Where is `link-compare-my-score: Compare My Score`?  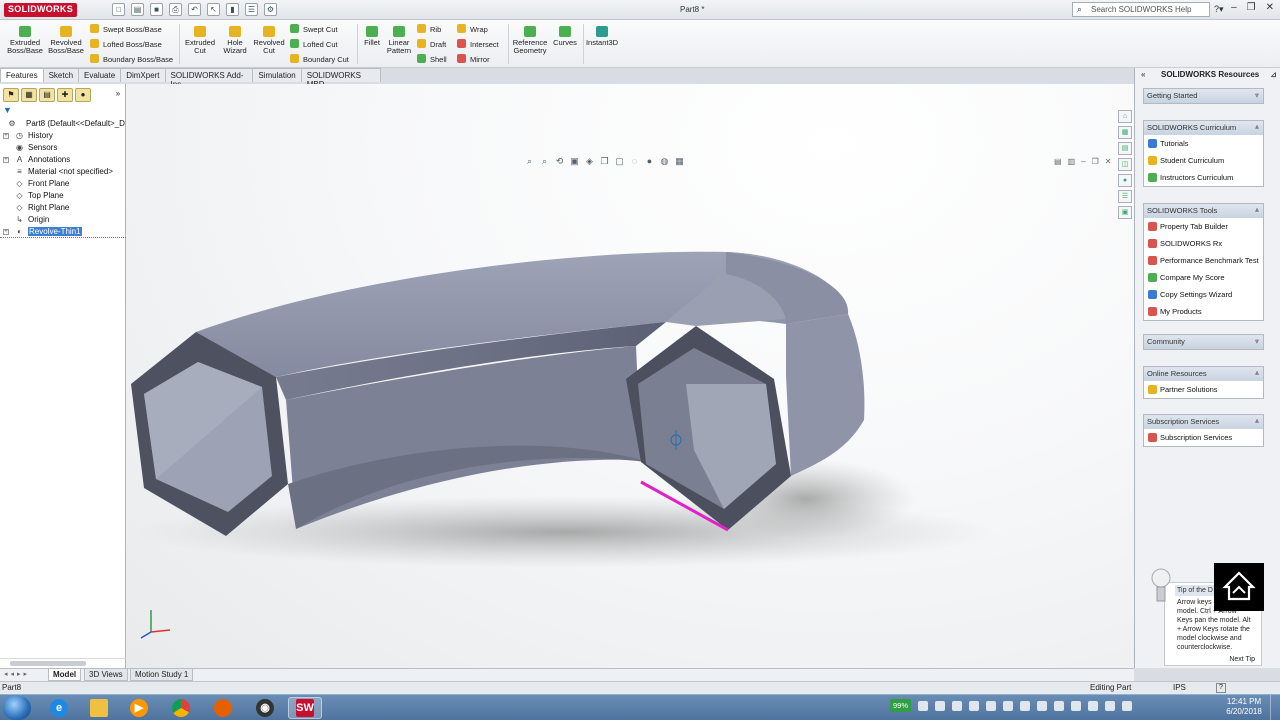
link-compare-my-score: Compare My Score is located at coordinates (1203, 277).